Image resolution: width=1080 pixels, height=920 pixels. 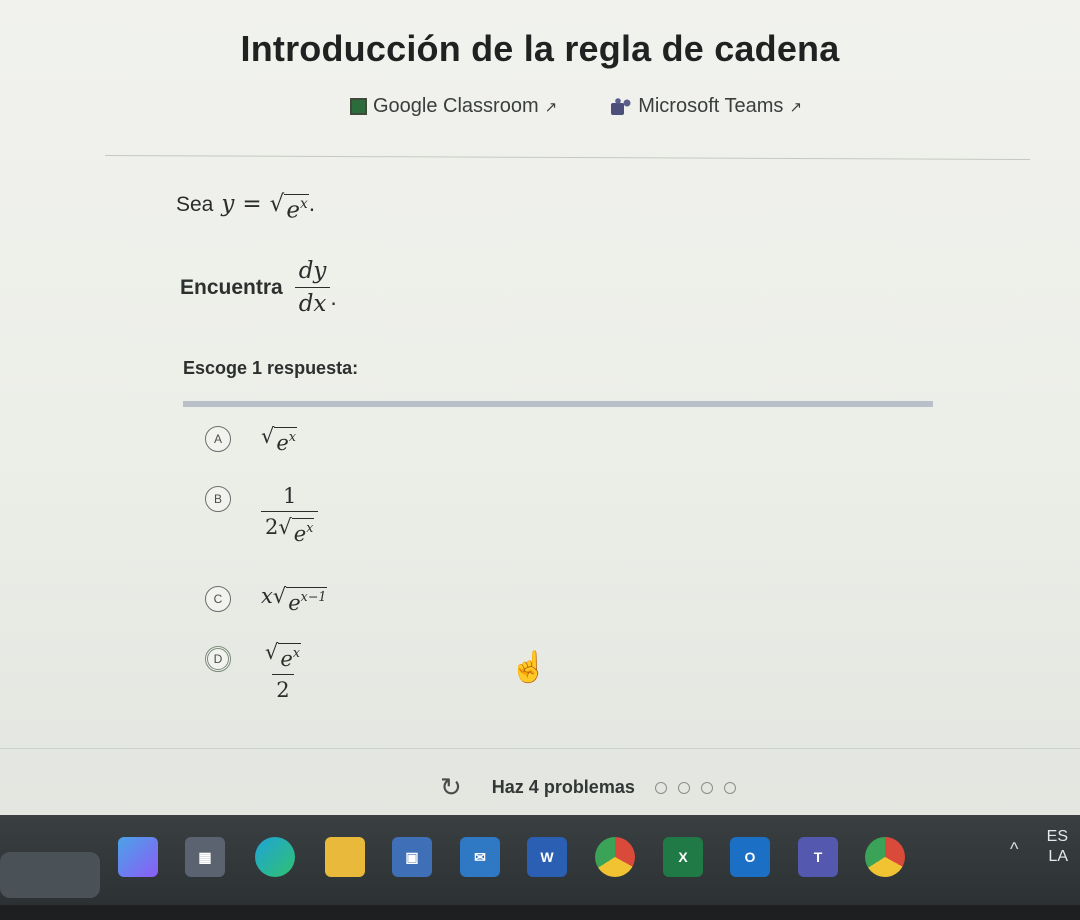 What do you see at coordinates (1057, 847) in the screenshot?
I see `system-tray: ES LA` at bounding box center [1057, 847].